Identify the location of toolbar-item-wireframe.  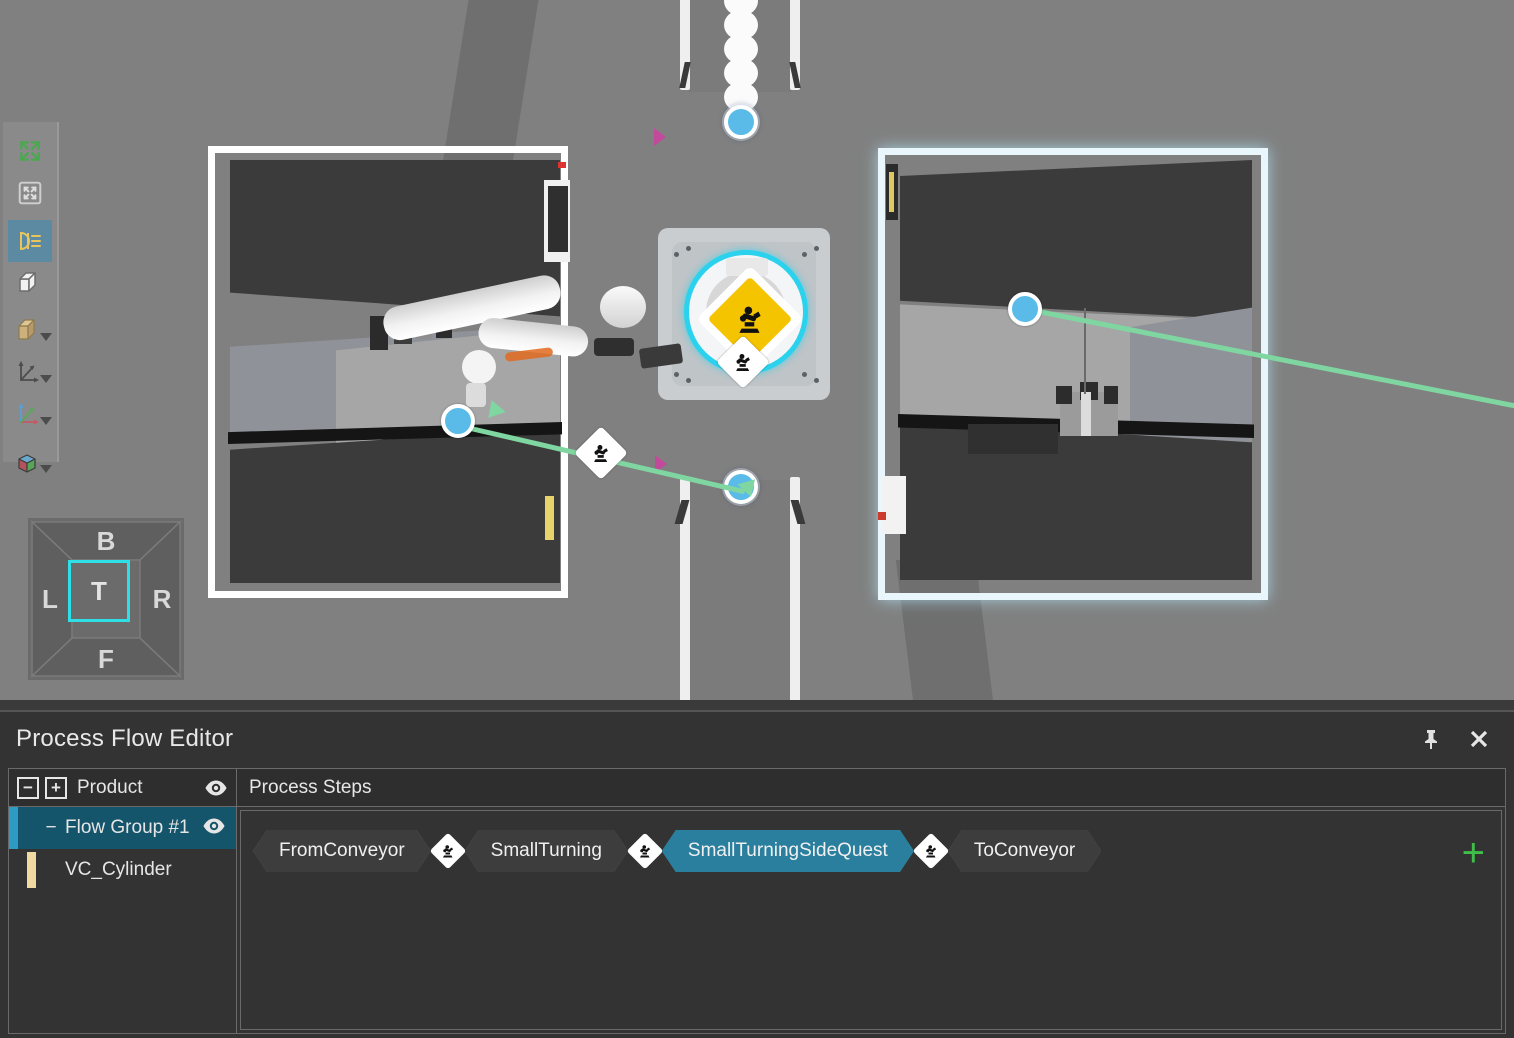
(30, 283).